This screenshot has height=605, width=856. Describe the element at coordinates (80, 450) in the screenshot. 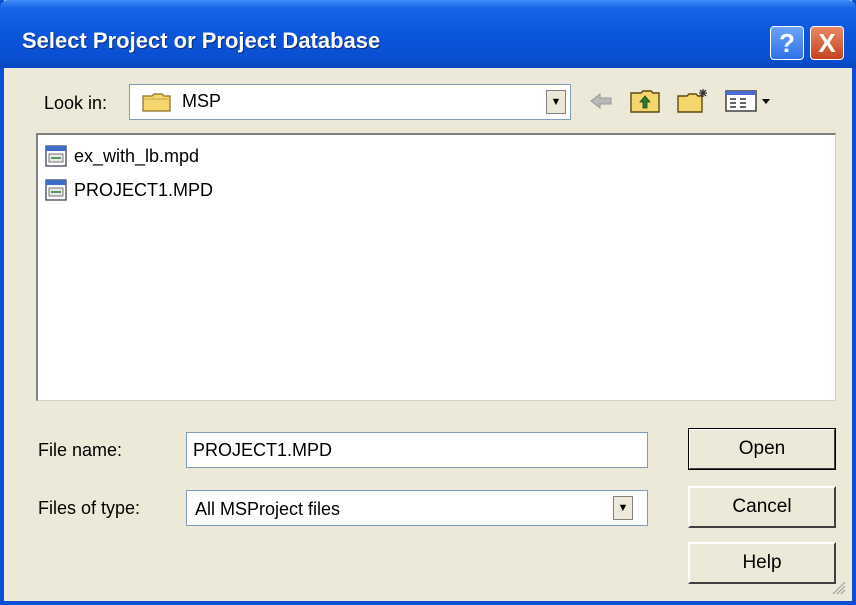

I see `file-name-label: File name:` at that location.